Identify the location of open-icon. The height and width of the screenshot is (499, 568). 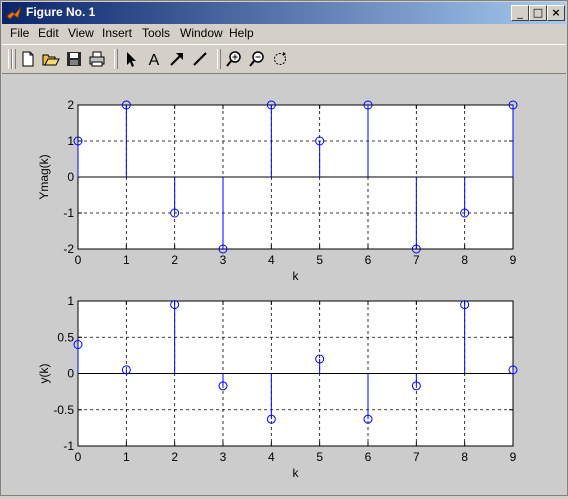
(51, 60).